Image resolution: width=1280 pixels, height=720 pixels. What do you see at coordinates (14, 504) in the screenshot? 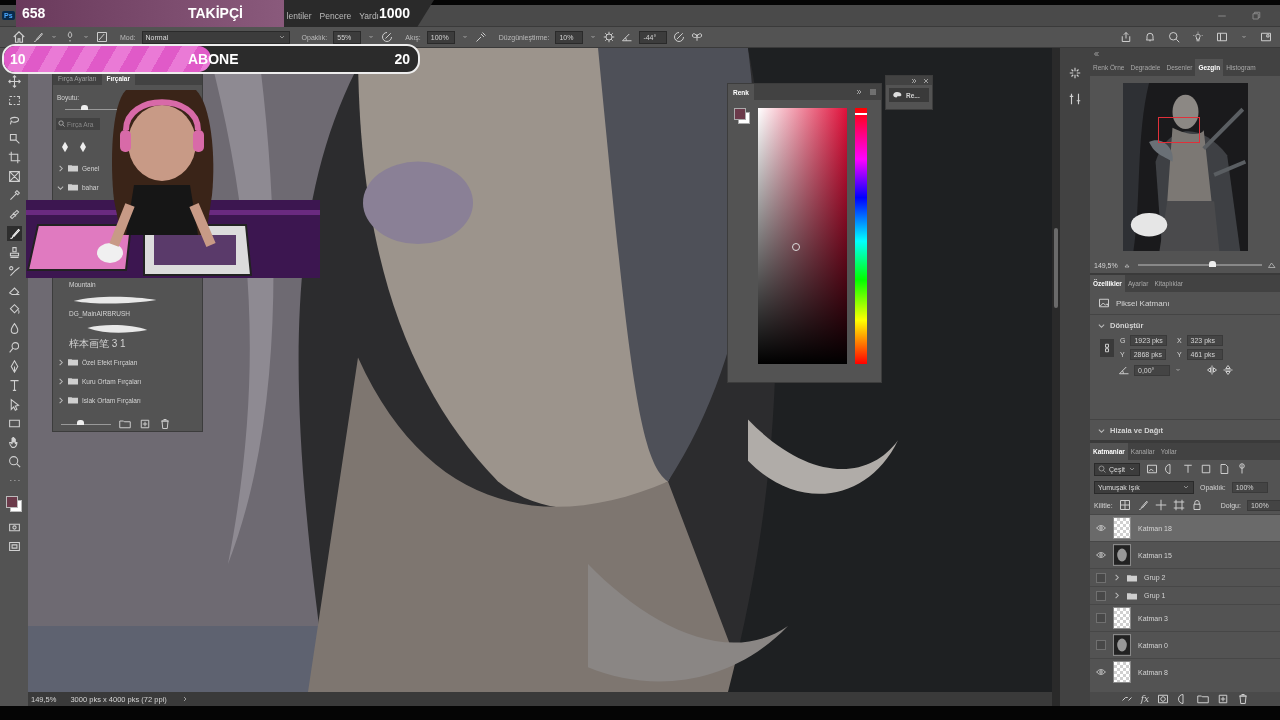
I see `color-swatches` at bounding box center [14, 504].